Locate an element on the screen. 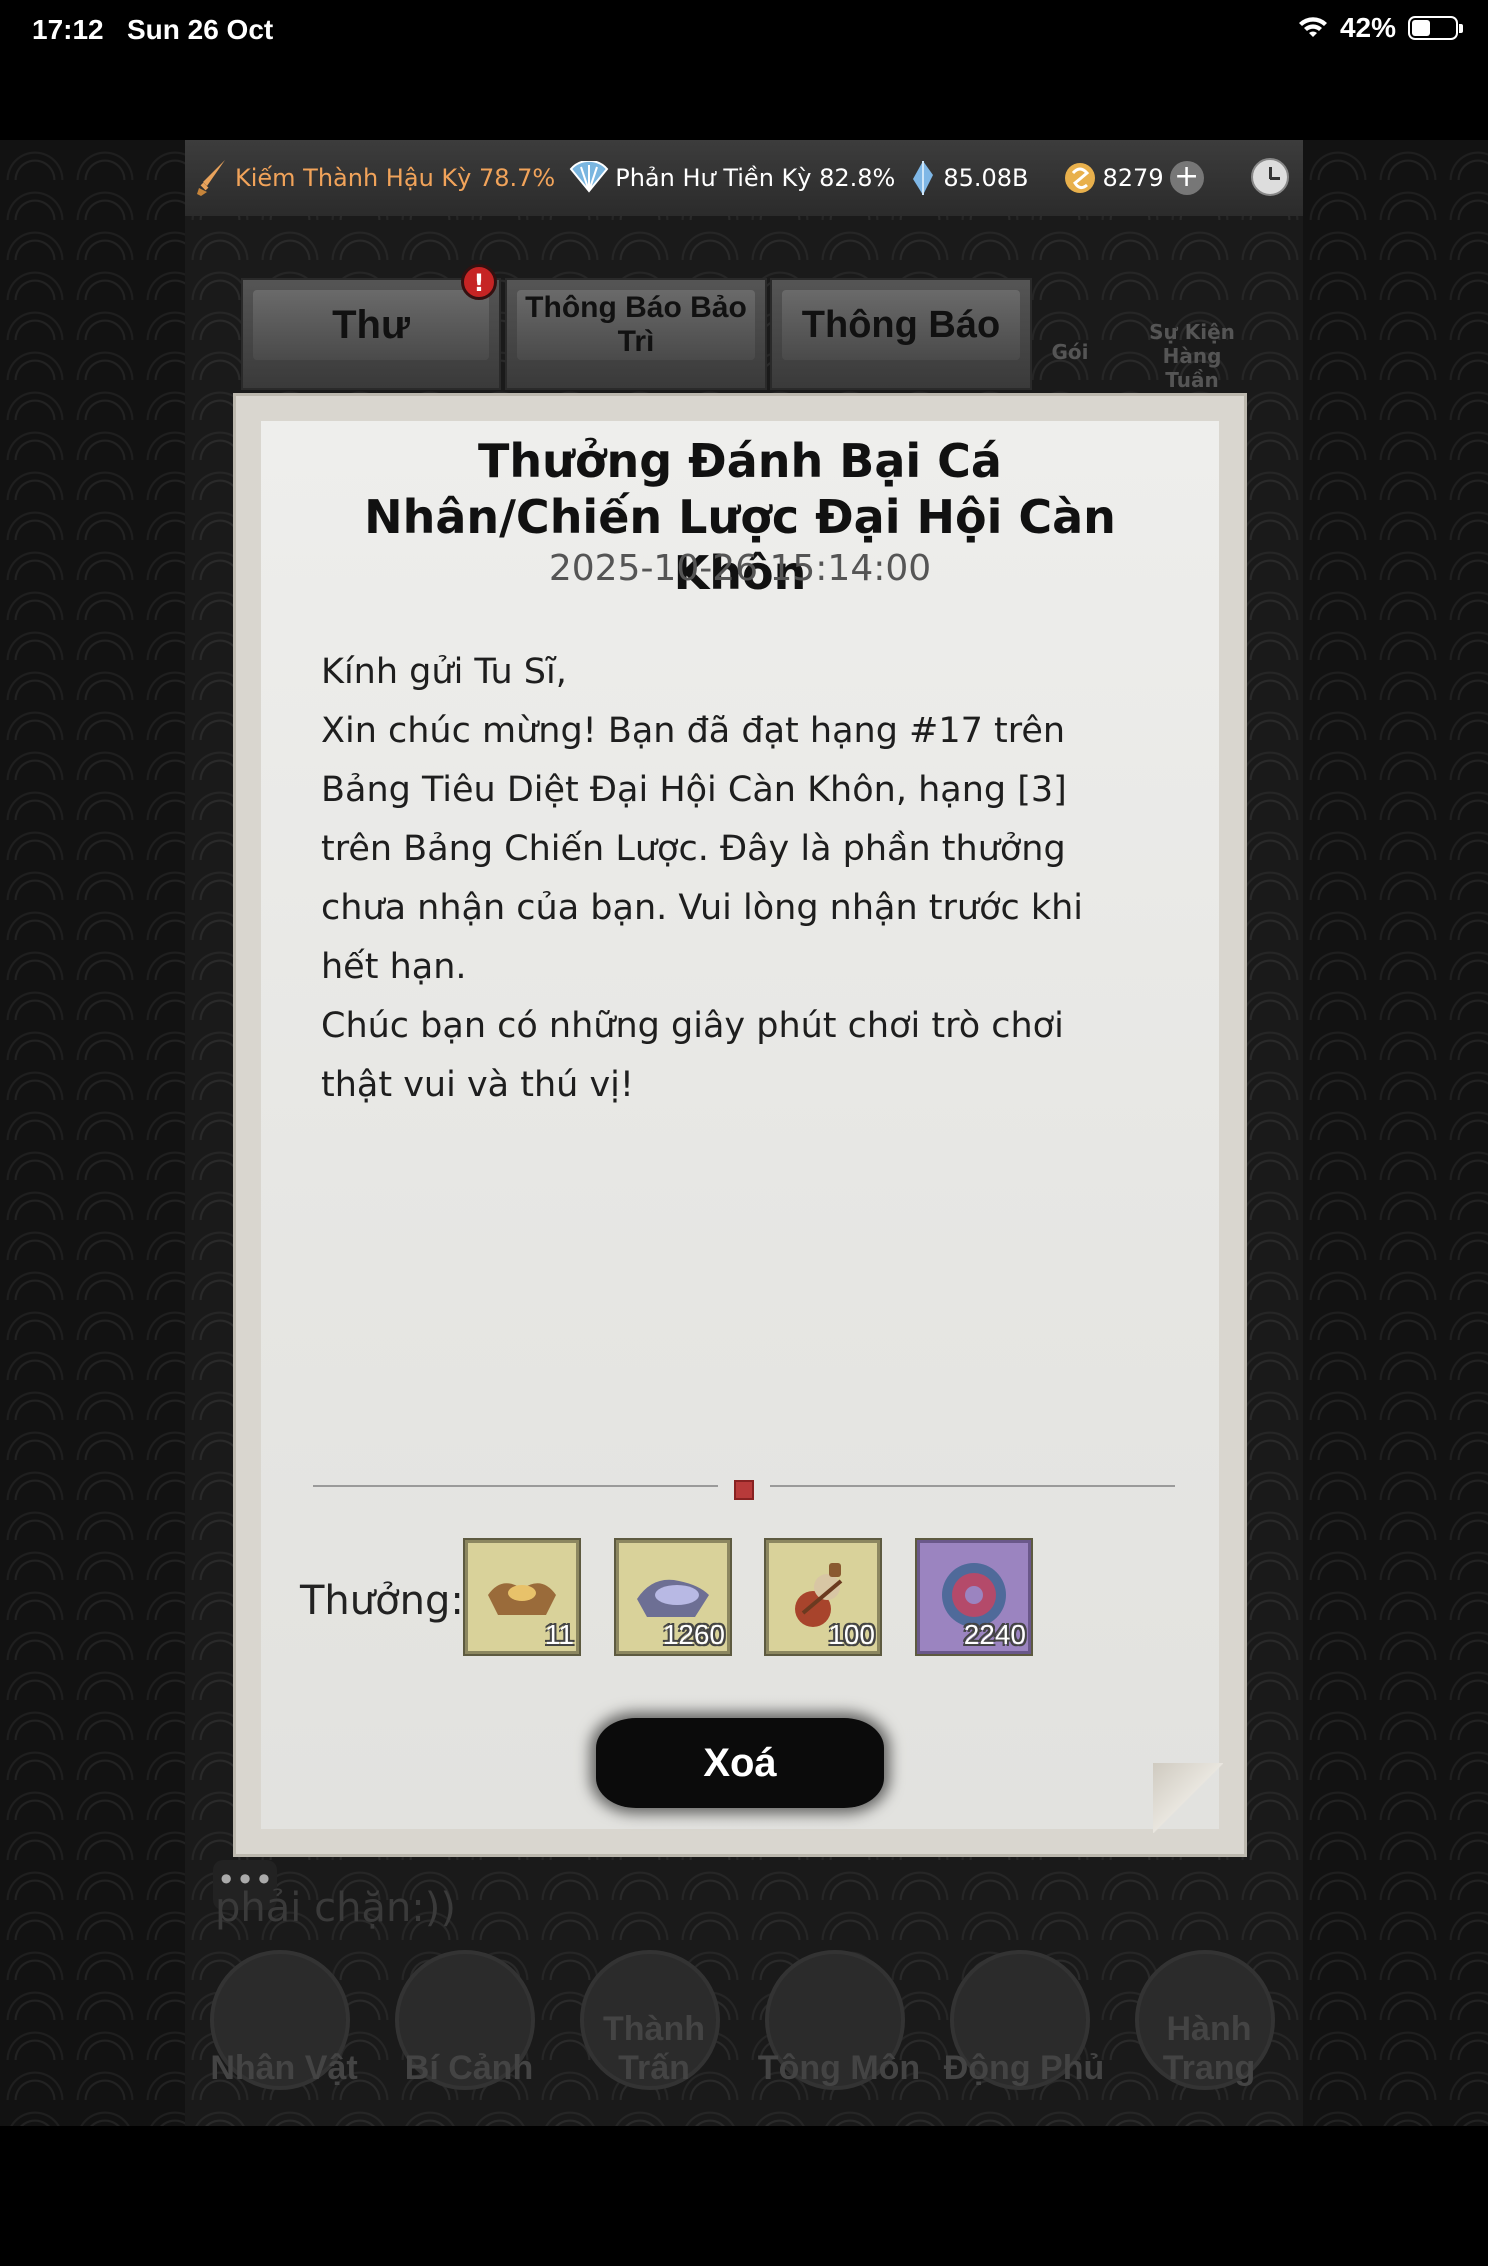  background-left is located at coordinates (92, 1133).